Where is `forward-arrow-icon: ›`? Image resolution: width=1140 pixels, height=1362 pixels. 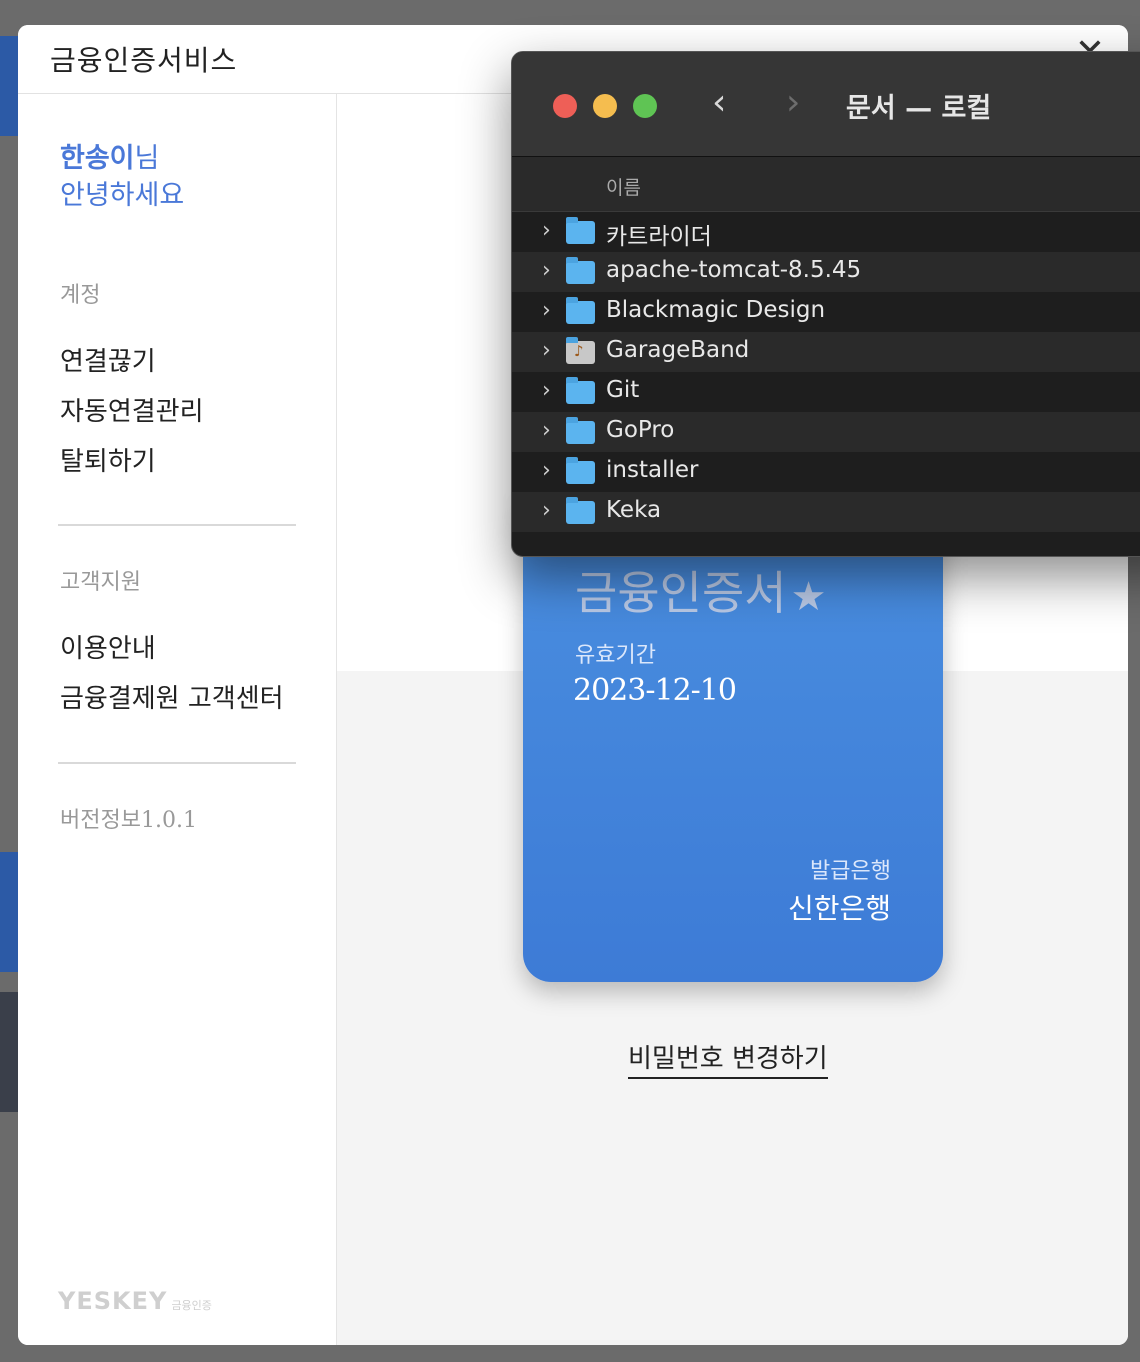 forward-arrow-icon: › is located at coordinates (793, 103).